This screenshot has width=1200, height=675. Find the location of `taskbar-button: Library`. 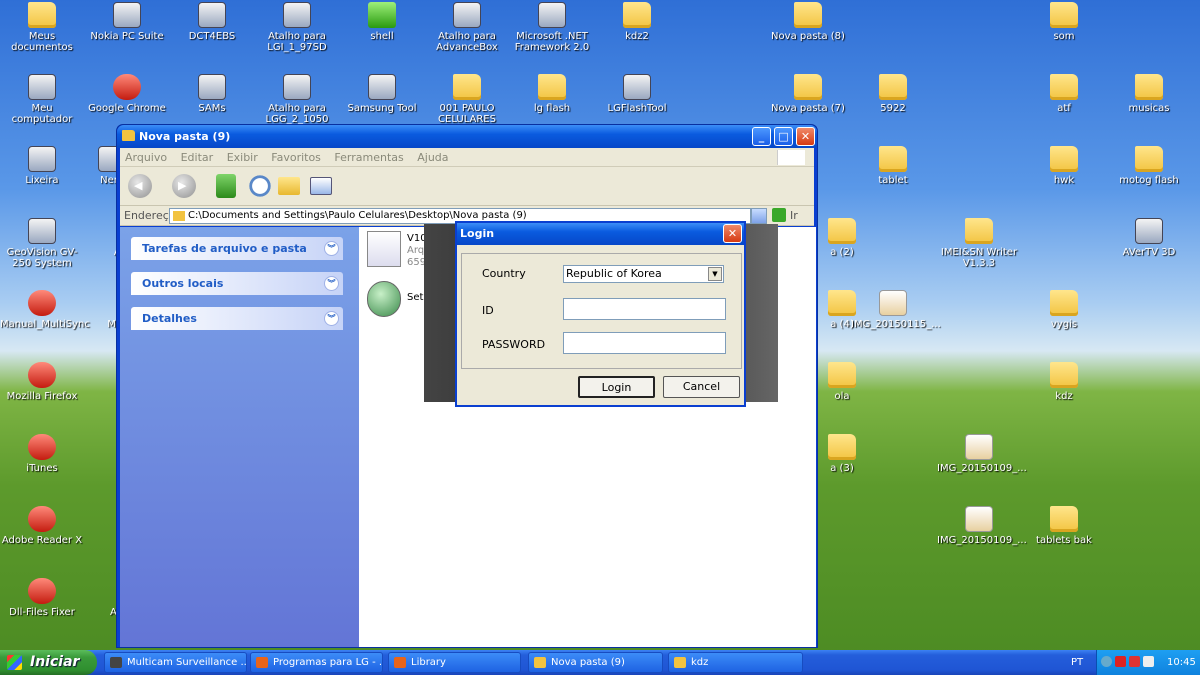

taskbar-button: Library is located at coordinates (454, 662).